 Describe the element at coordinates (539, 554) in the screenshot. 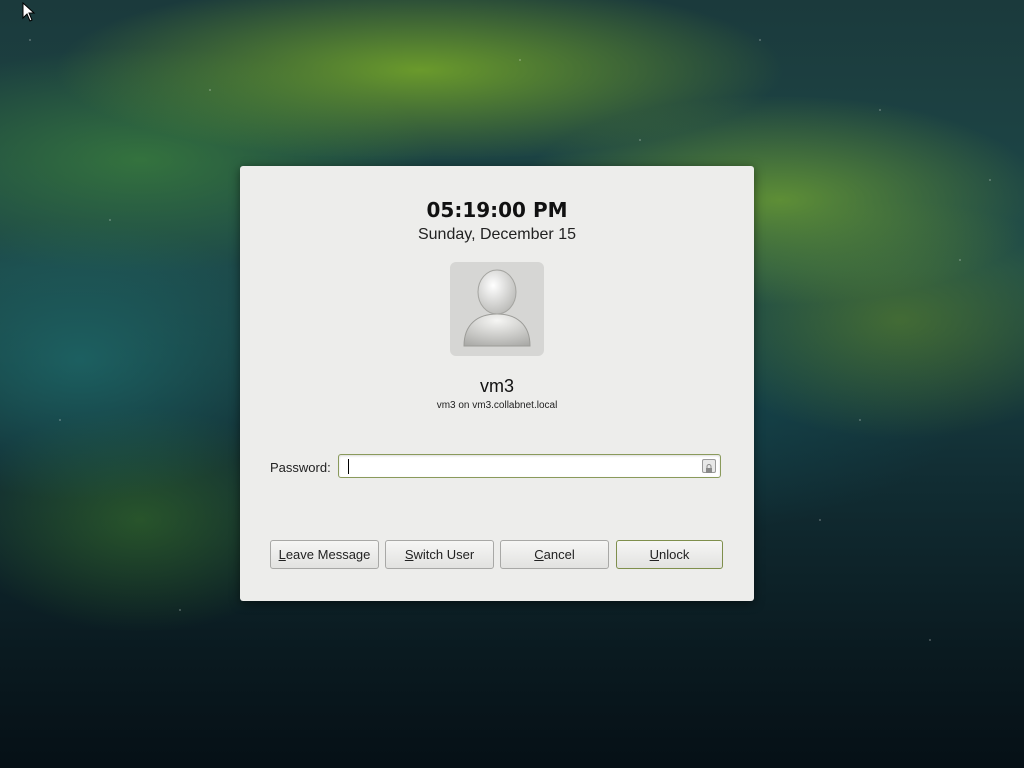

I see `cancel-mnemonic: C` at that location.